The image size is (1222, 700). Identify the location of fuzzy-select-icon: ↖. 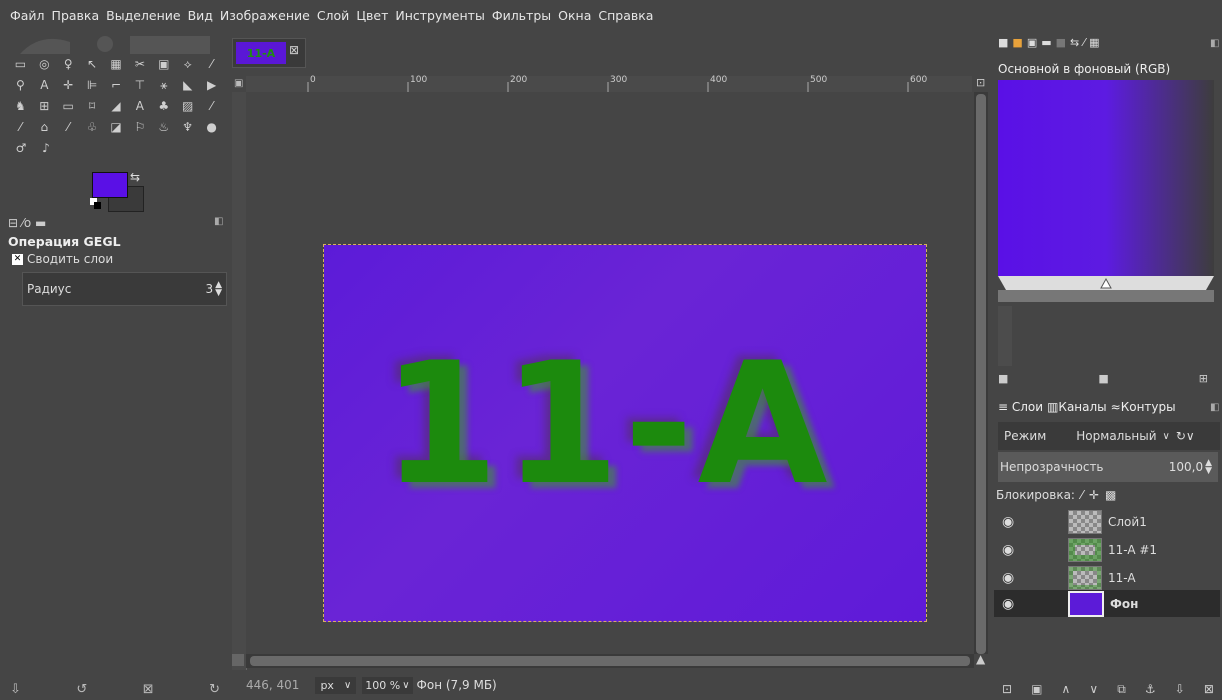
(92, 64).